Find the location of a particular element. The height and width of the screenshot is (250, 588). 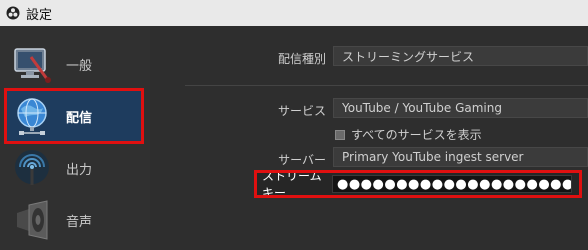

stream-key-label: ストリームキー is located at coordinates (292, 184).